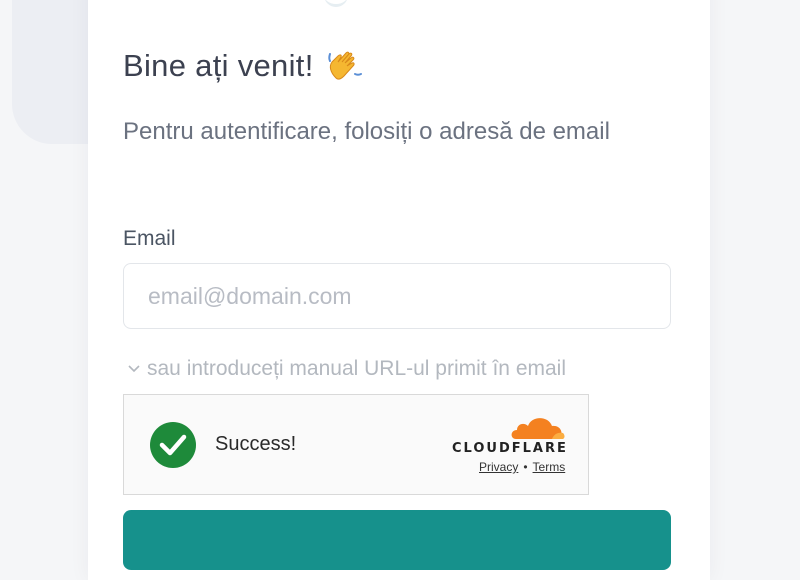 The height and width of the screenshot is (580, 800). I want to click on page-title-text: Bine ați venit!, so click(218, 65).